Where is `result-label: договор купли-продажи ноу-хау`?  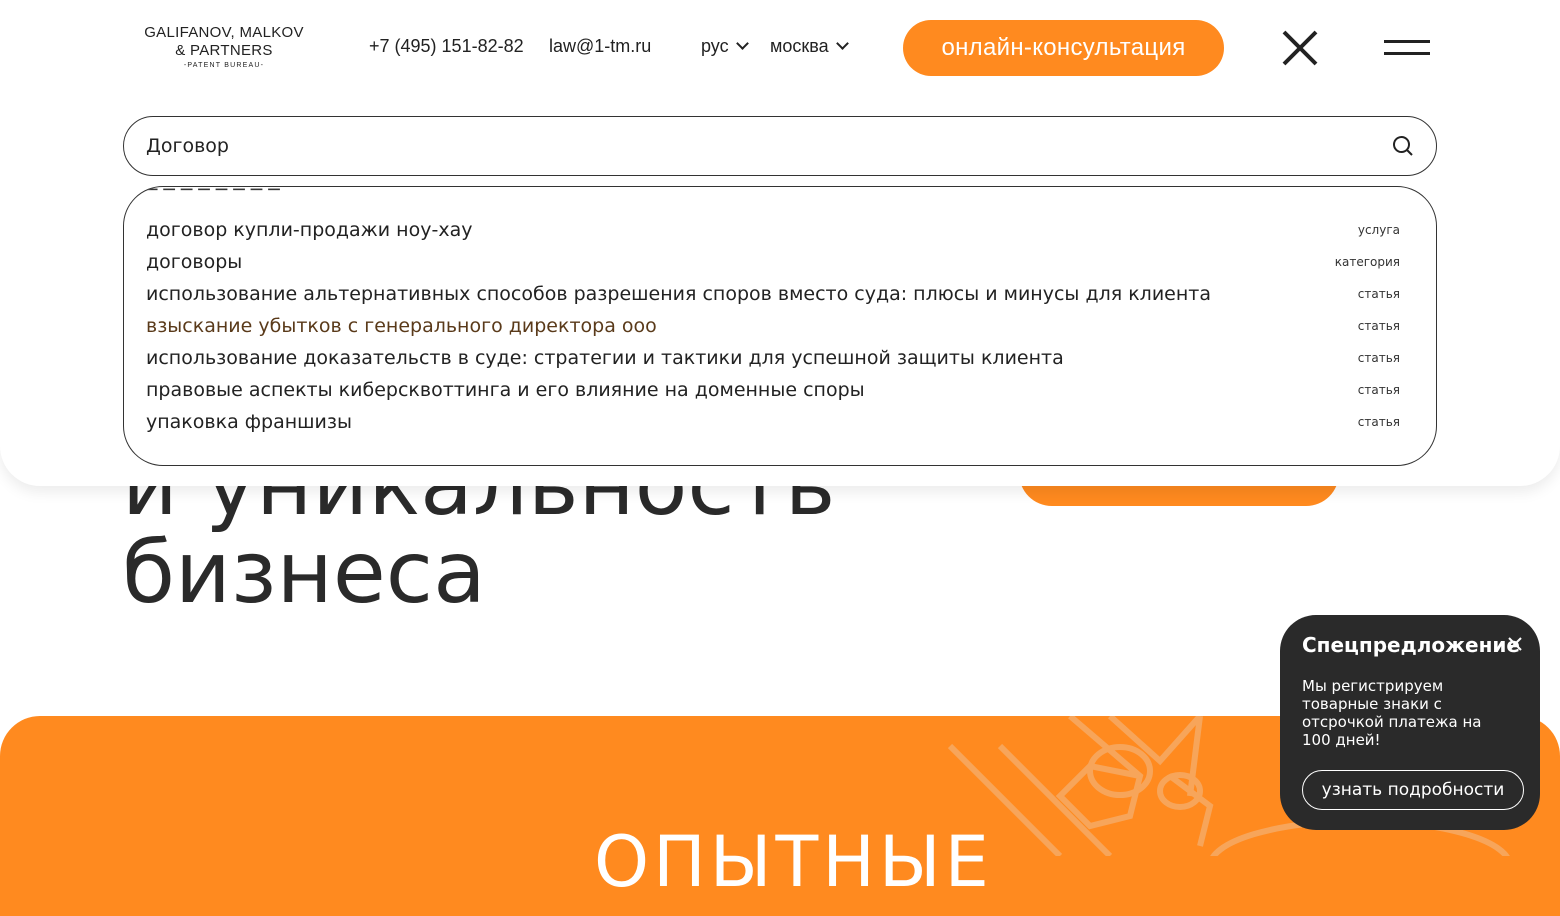 result-label: договор купли-продажи ноу-хау is located at coordinates (309, 230).